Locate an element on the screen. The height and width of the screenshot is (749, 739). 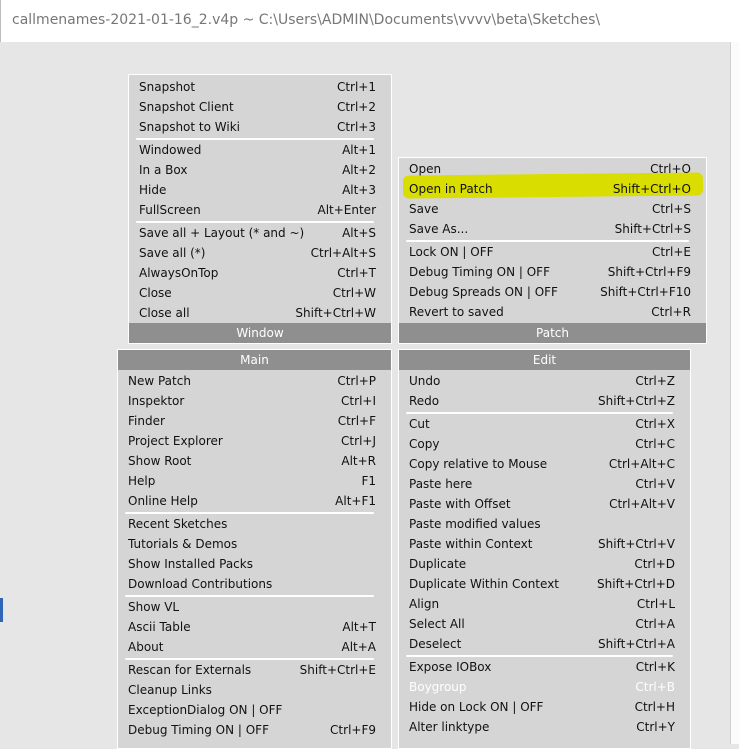
menu-item-label: Cleanup Links is located at coordinates (170, 690).